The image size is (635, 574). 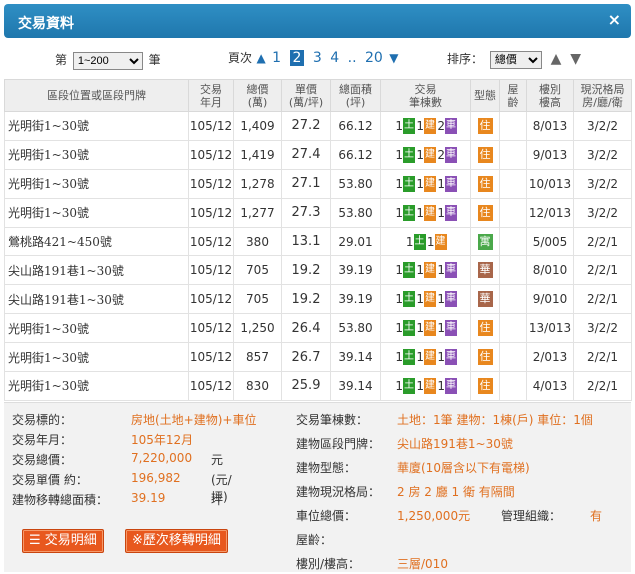 What do you see at coordinates (355, 126) in the screenshot?
I see `cell-area: 66.12` at bounding box center [355, 126].